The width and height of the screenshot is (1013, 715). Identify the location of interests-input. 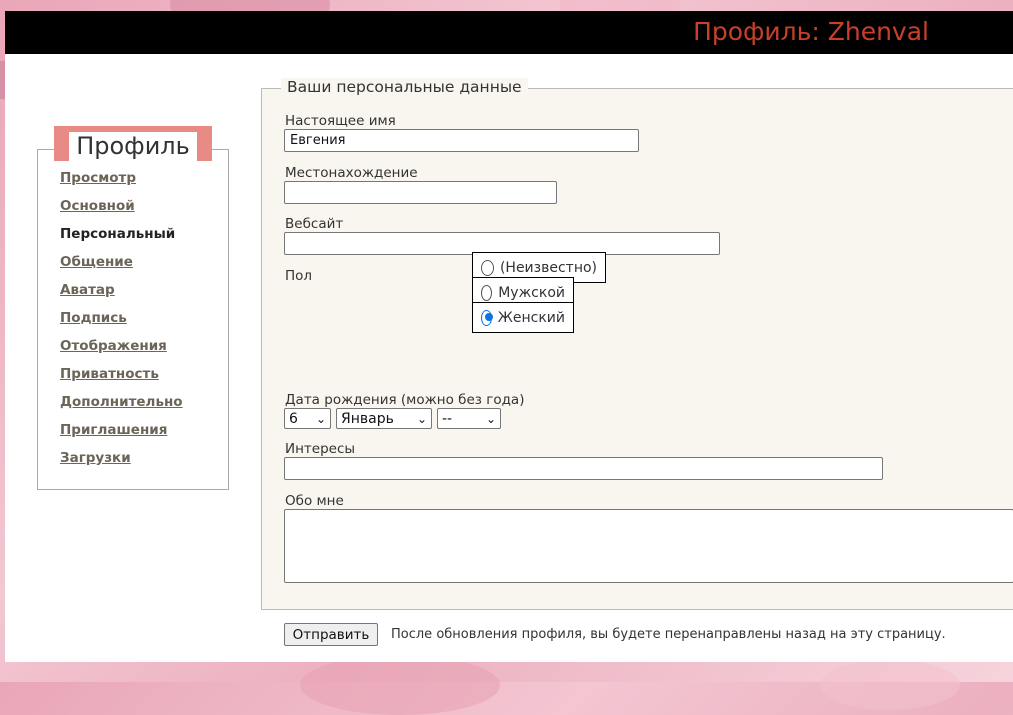
(583, 468).